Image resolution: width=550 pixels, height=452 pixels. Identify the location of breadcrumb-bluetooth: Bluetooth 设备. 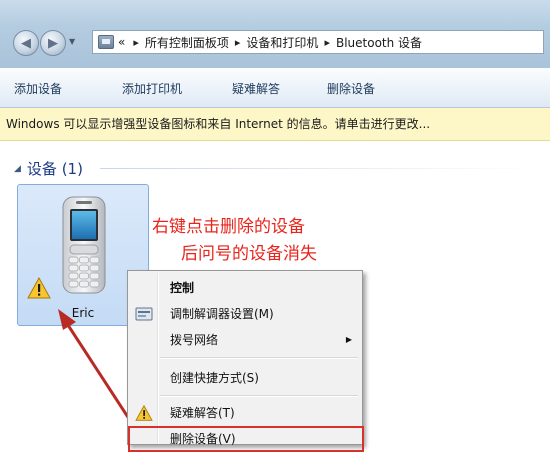
(379, 42).